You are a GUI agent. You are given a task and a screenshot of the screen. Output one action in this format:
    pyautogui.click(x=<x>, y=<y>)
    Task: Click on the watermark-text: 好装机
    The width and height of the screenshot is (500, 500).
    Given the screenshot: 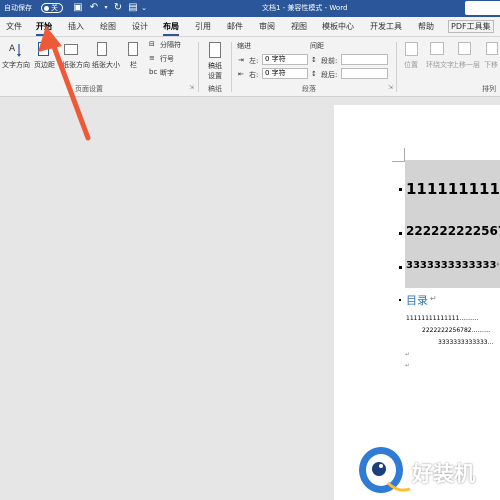 What is the action you would take?
    pyautogui.click(x=443, y=474)
    